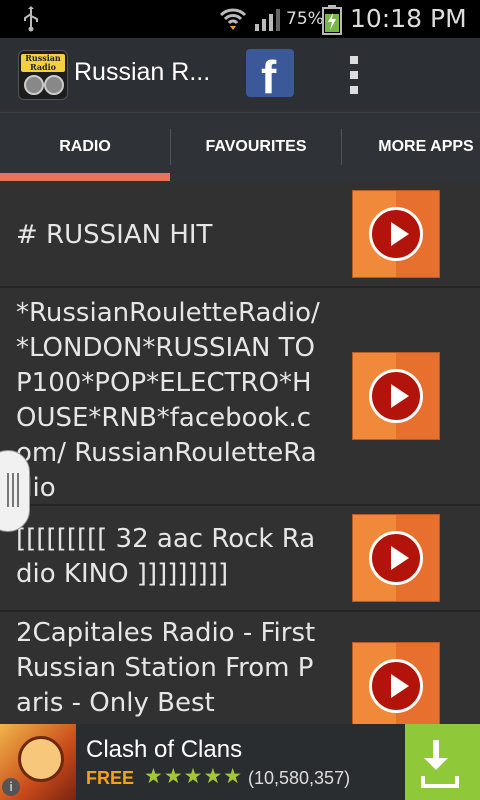 Image resolution: width=480 pixels, height=800 pixels. What do you see at coordinates (85, 177) in the screenshot?
I see `tab-selected-indicator` at bounding box center [85, 177].